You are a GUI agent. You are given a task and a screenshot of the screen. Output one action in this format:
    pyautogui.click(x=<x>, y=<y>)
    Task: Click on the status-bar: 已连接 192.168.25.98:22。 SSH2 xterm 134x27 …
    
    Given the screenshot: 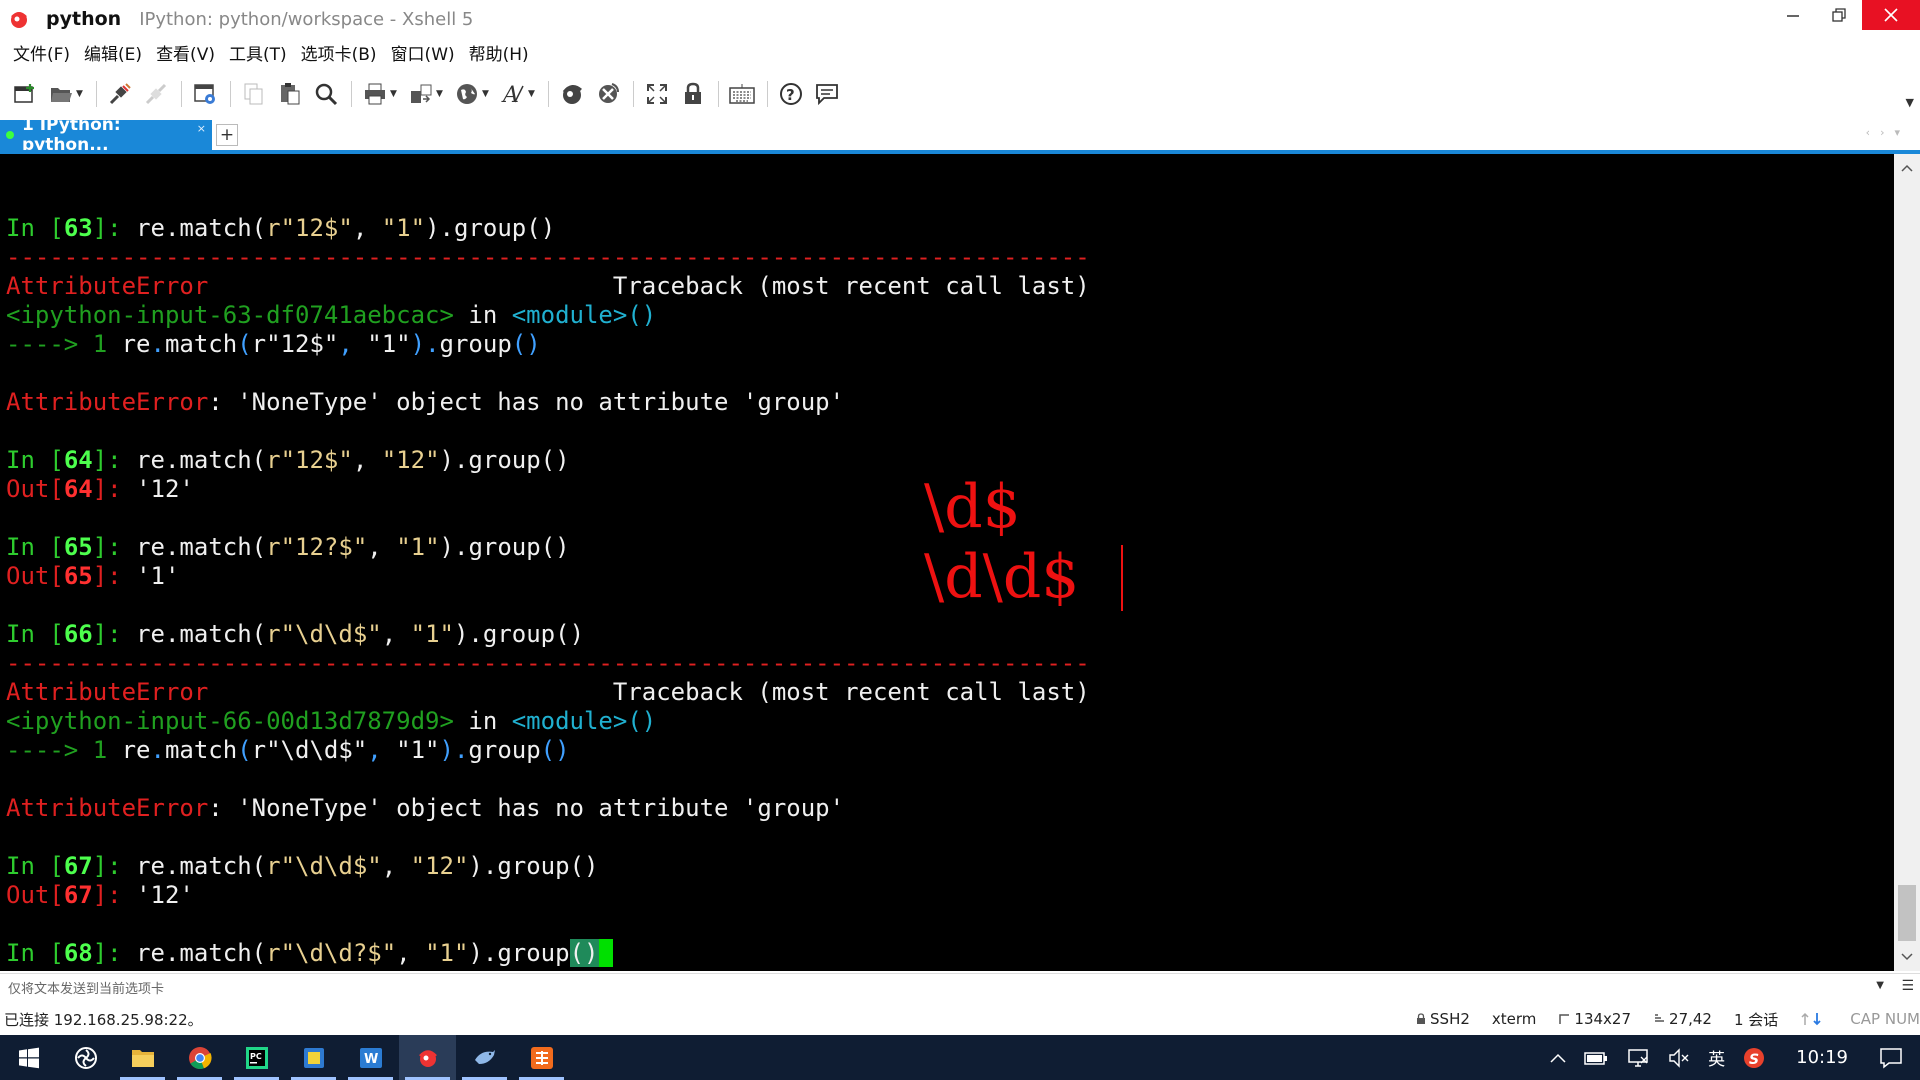 What is the action you would take?
    pyautogui.click(x=960, y=1019)
    